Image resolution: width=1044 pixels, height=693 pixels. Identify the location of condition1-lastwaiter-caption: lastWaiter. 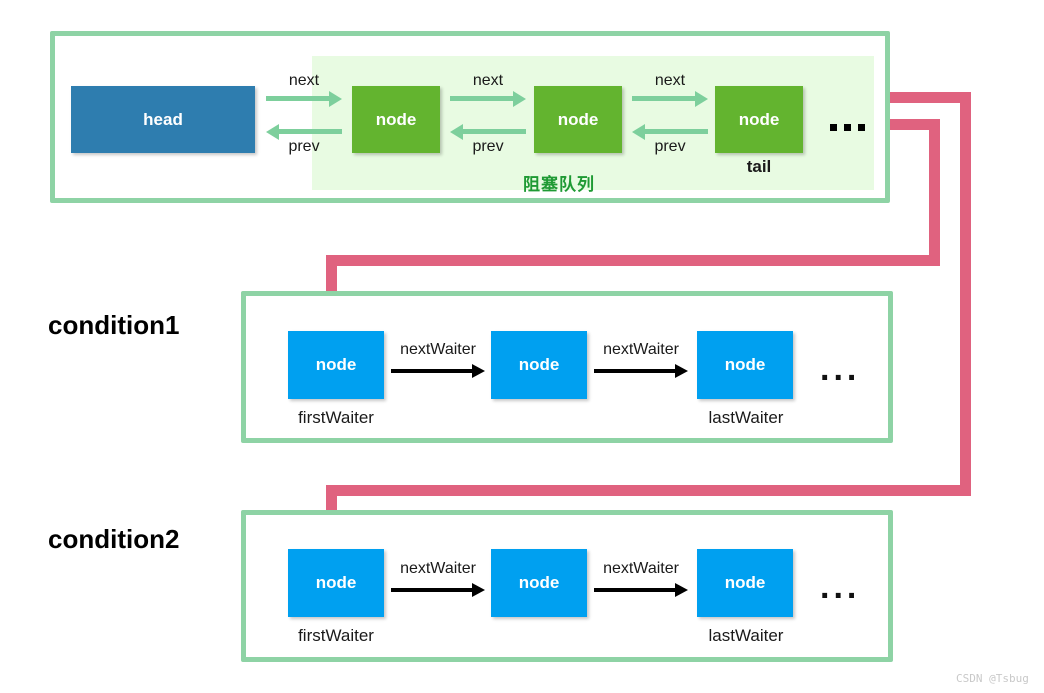
(746, 417).